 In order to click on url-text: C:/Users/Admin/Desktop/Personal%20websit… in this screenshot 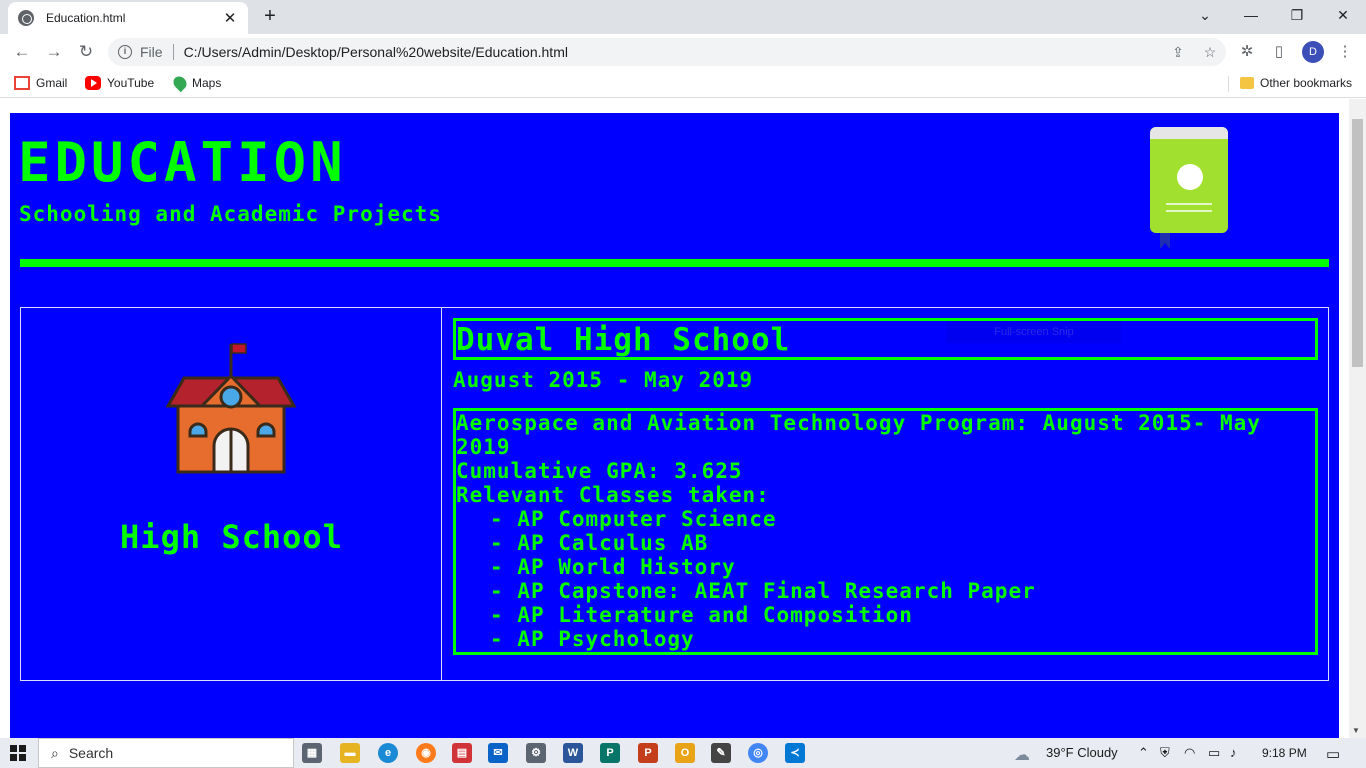, I will do `click(673, 52)`.